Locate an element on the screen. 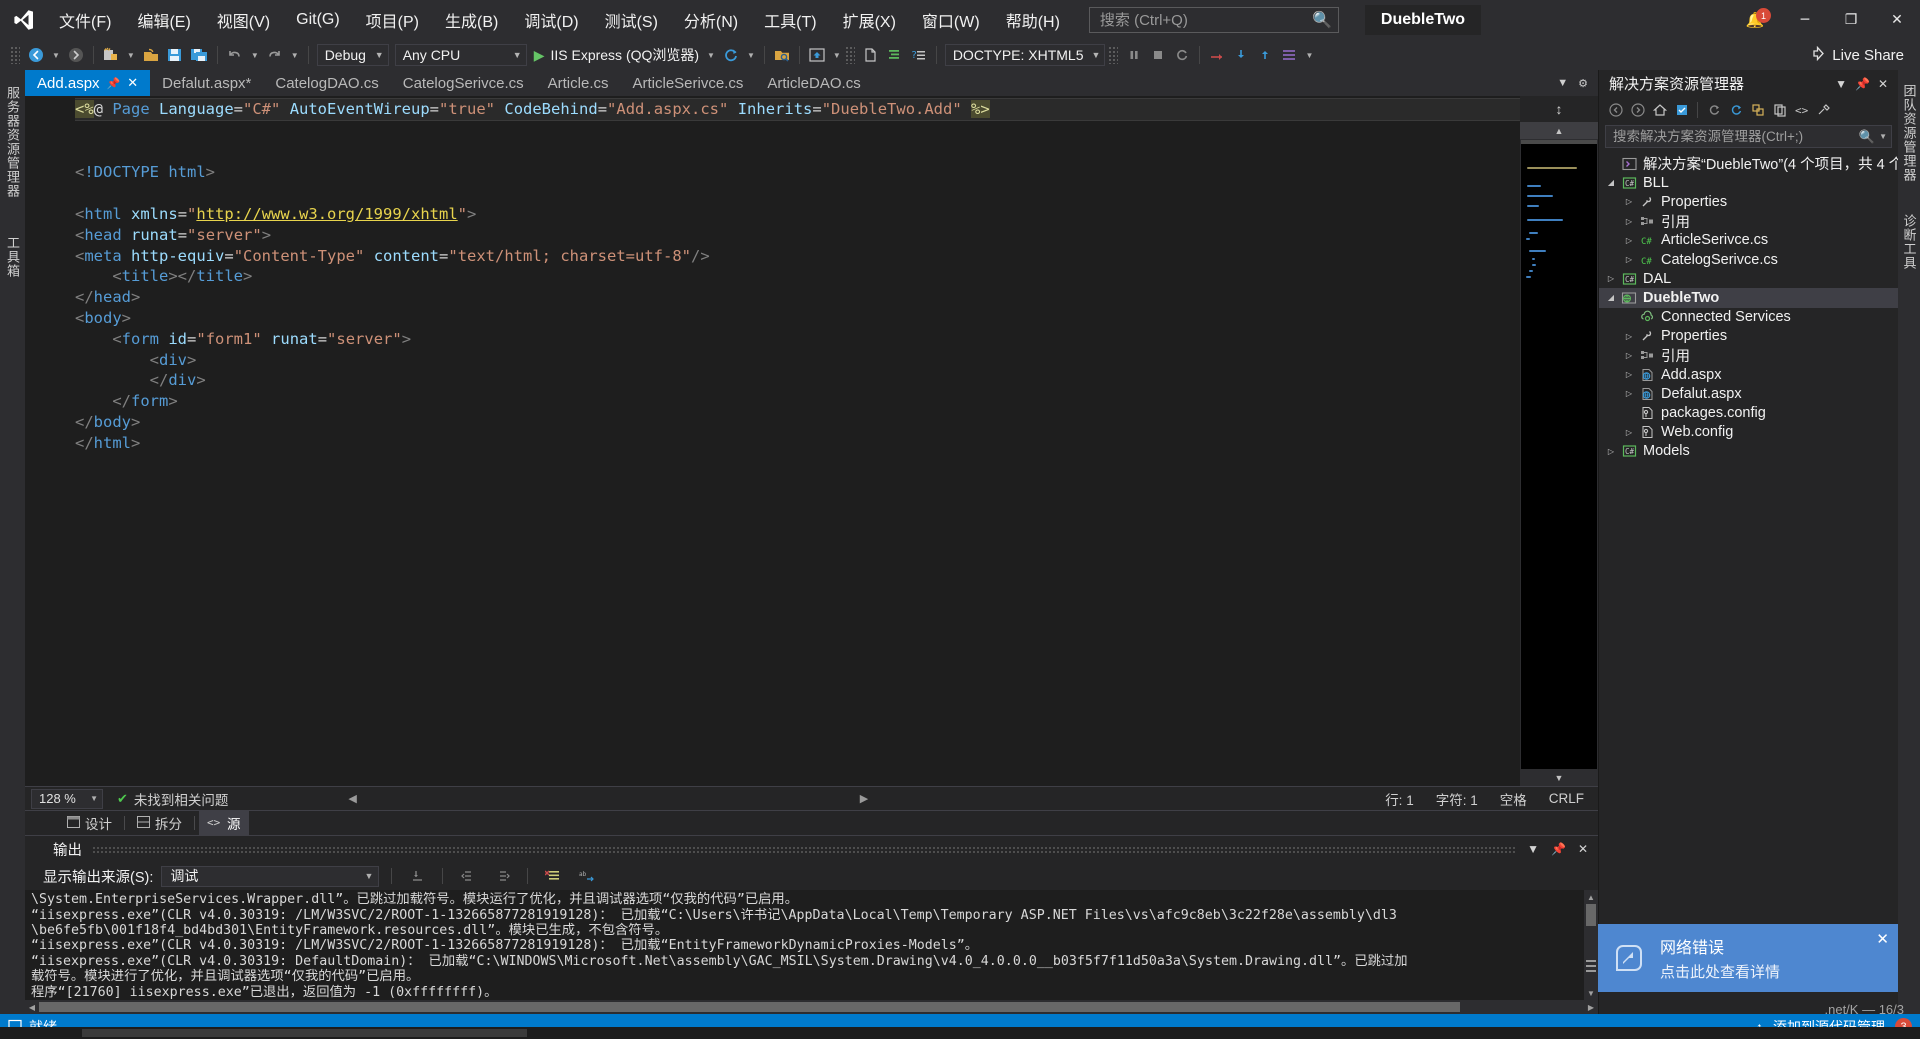 Image resolution: width=1920 pixels, height=1039 pixels. output-vertical-scrollbar: ▲ ▼ is located at coordinates (1591, 945).